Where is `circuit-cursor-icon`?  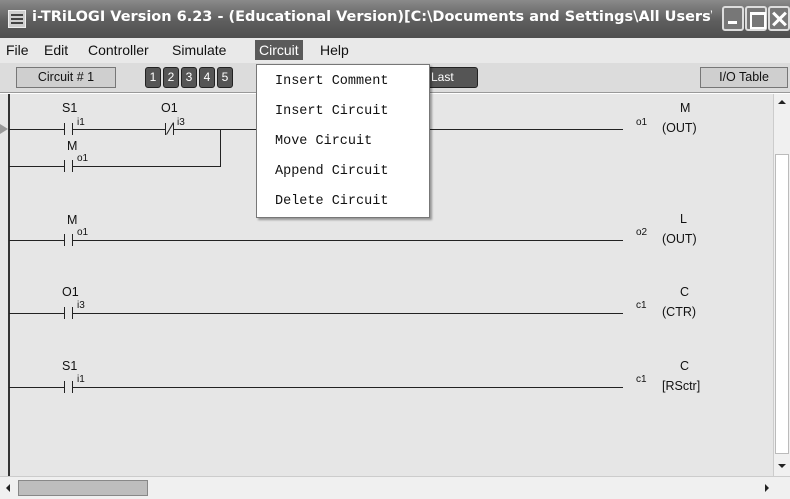 circuit-cursor-icon is located at coordinates (4, 129).